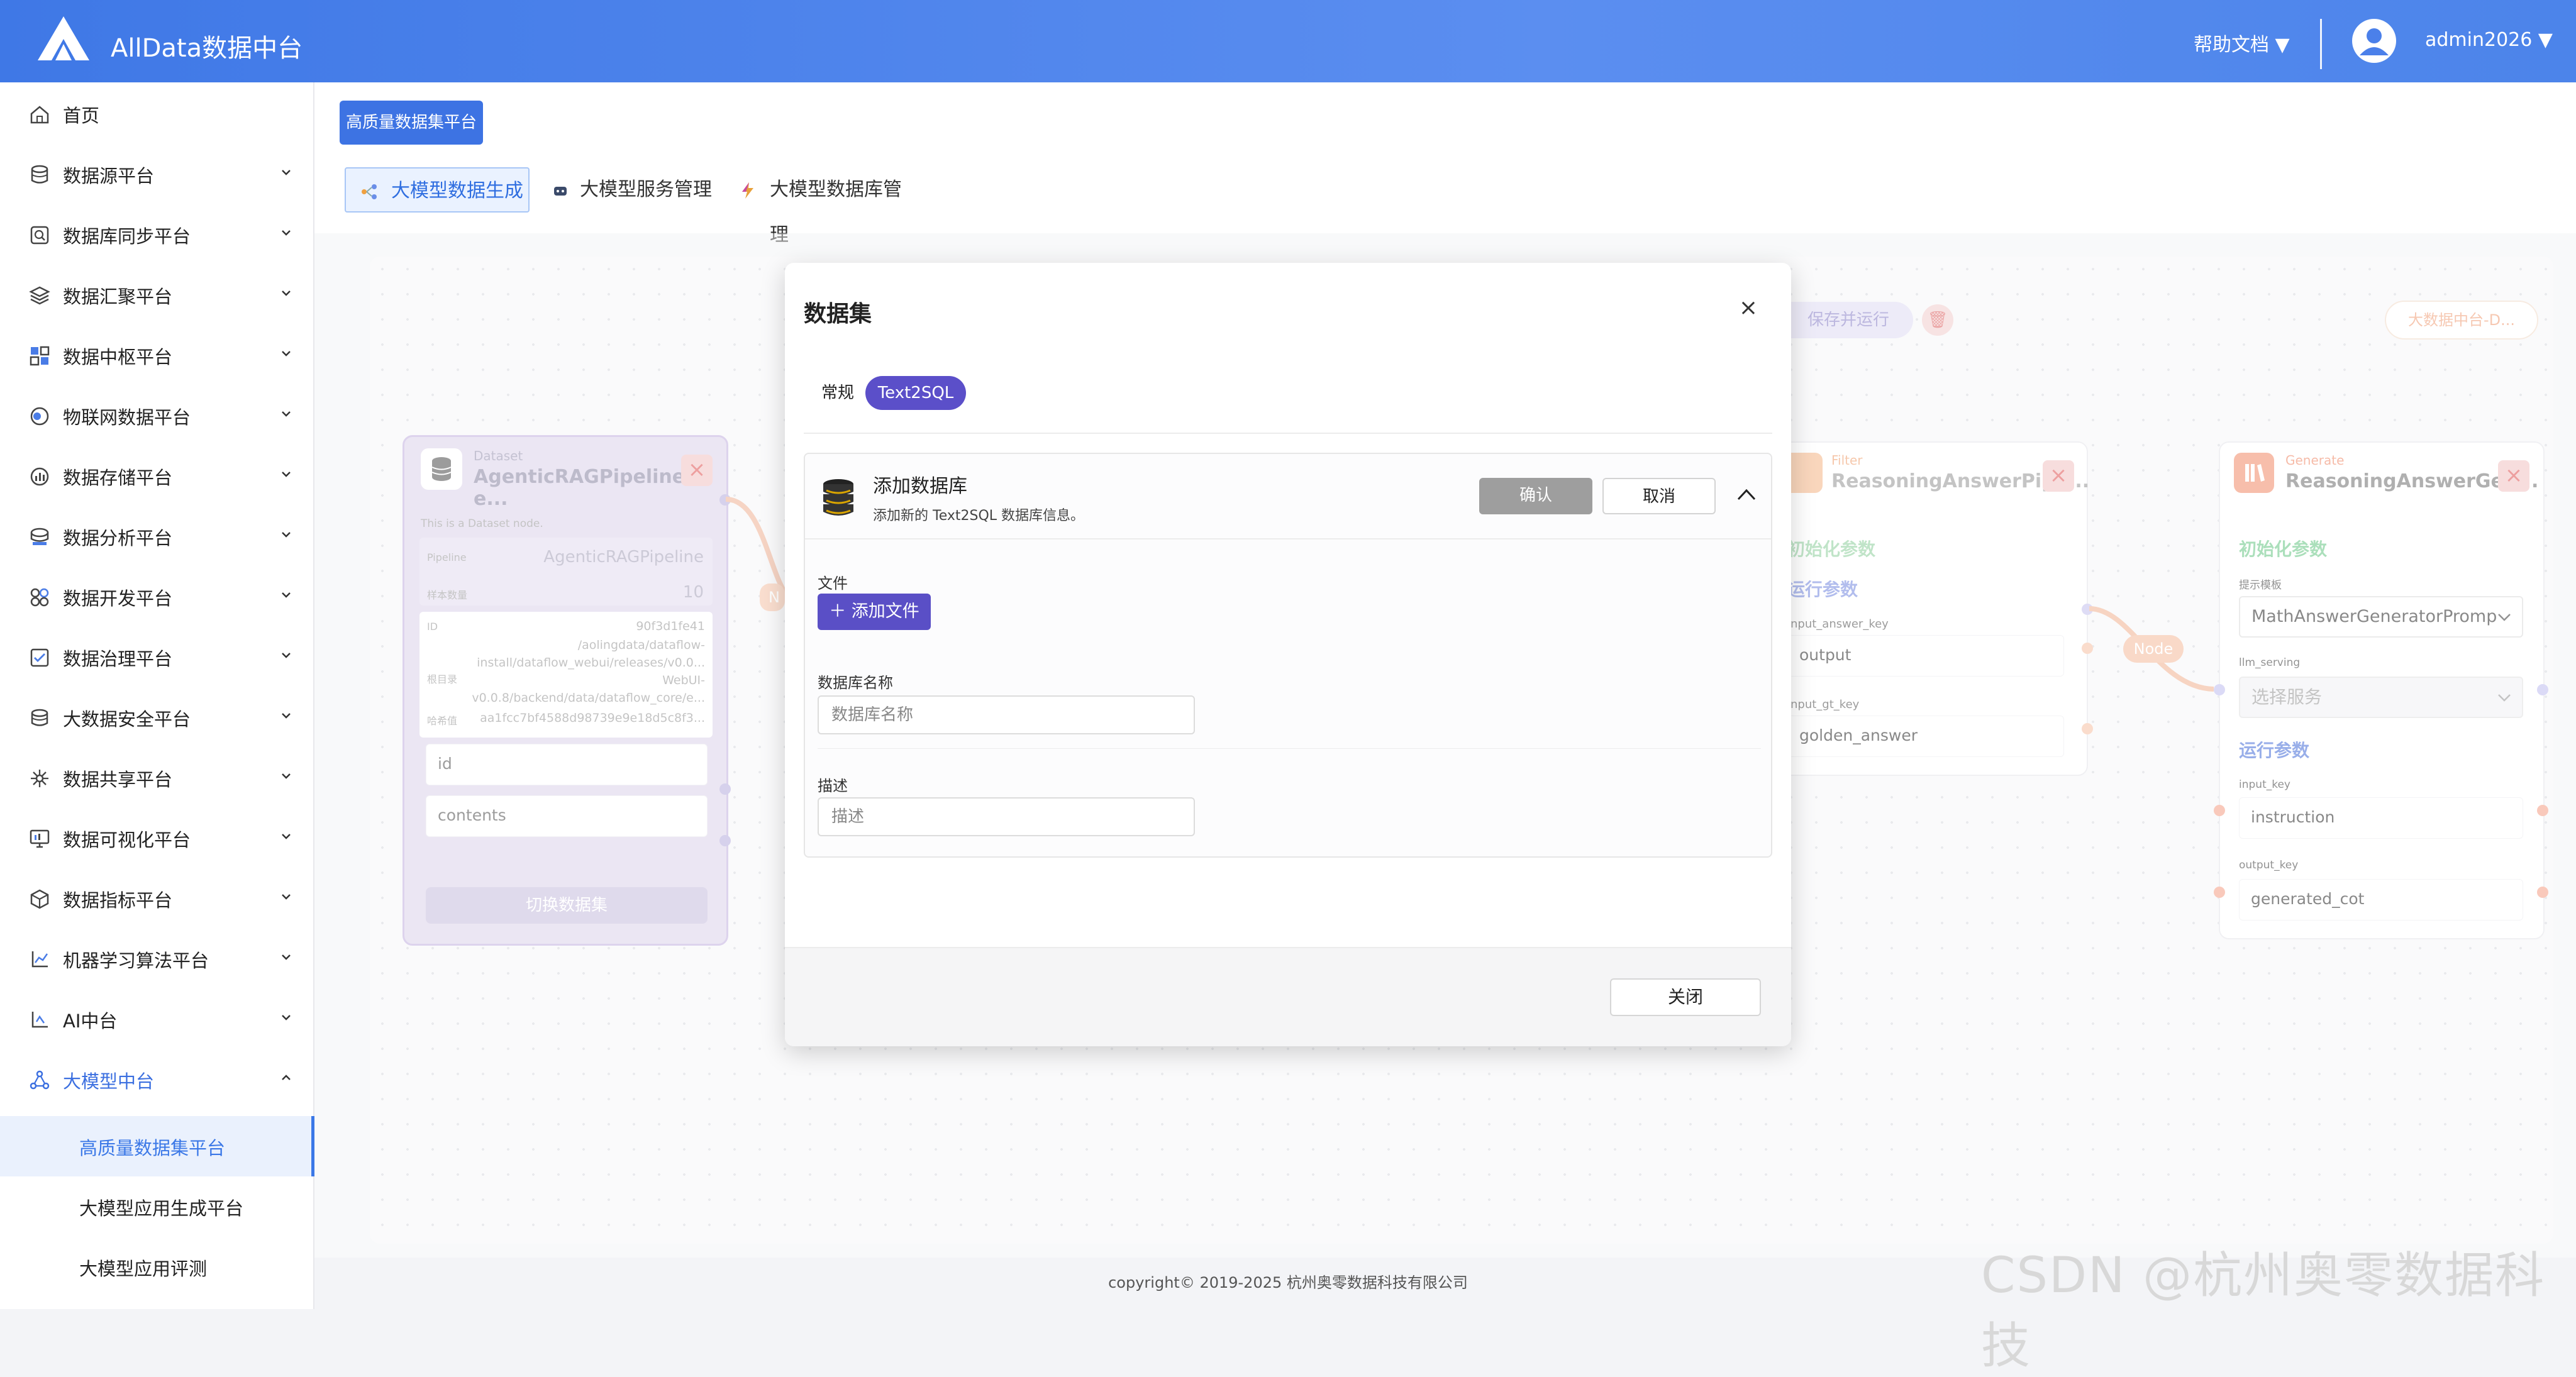  I want to click on sidebar-item-hub: 数据中枢平台, so click(157, 355).